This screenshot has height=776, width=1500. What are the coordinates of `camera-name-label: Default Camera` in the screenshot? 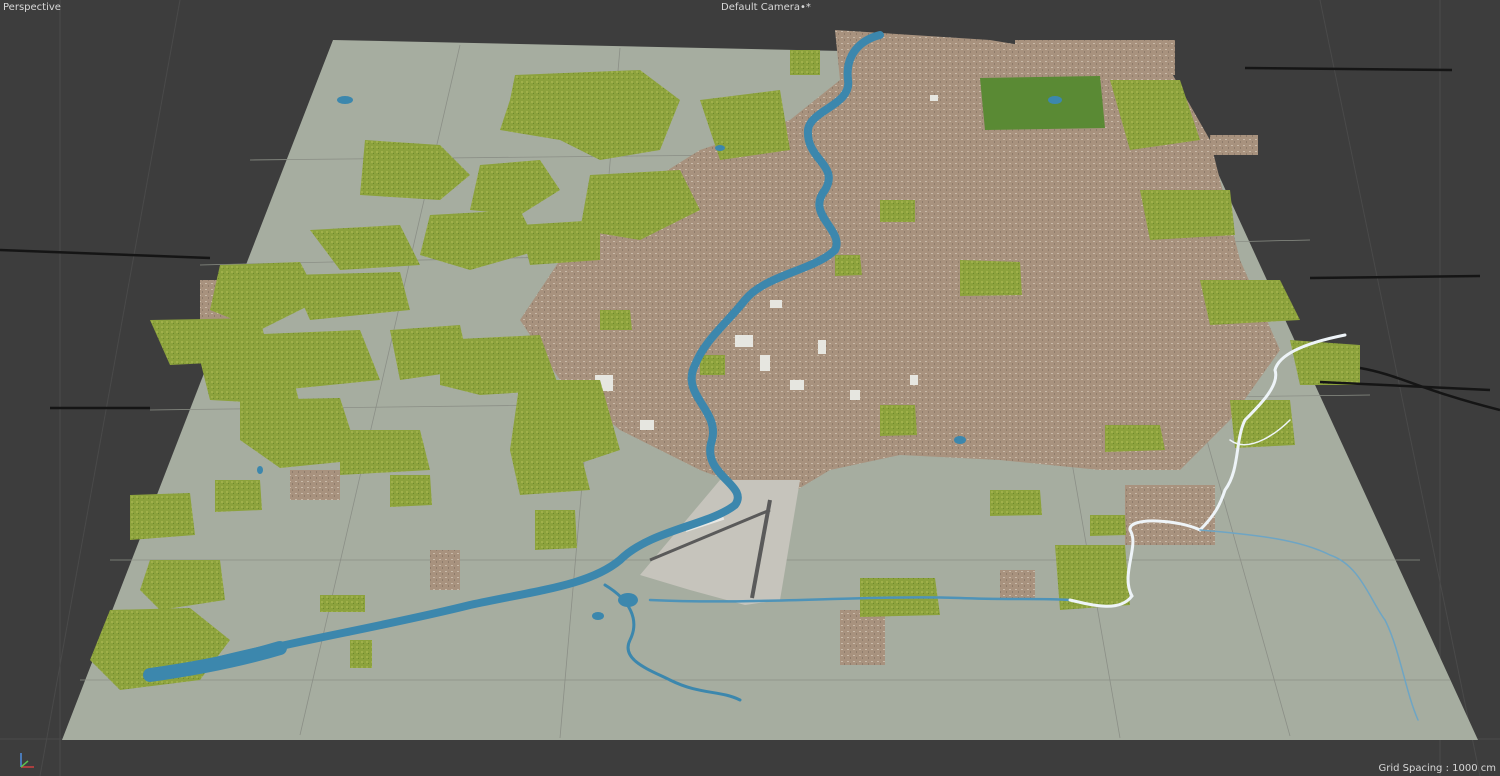 It's located at (760, 7).